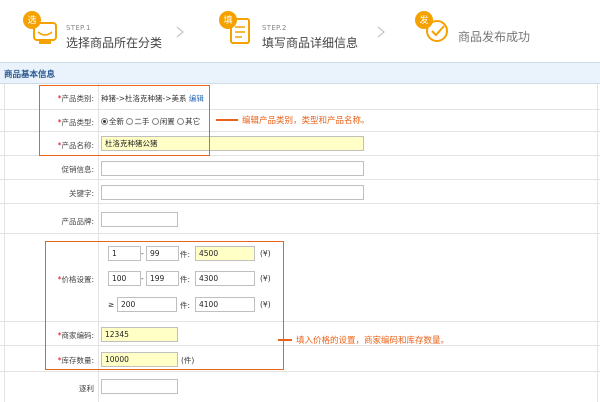  I want to click on step-2: 填 STEP.2 填写商品详细信息, so click(303, 32).